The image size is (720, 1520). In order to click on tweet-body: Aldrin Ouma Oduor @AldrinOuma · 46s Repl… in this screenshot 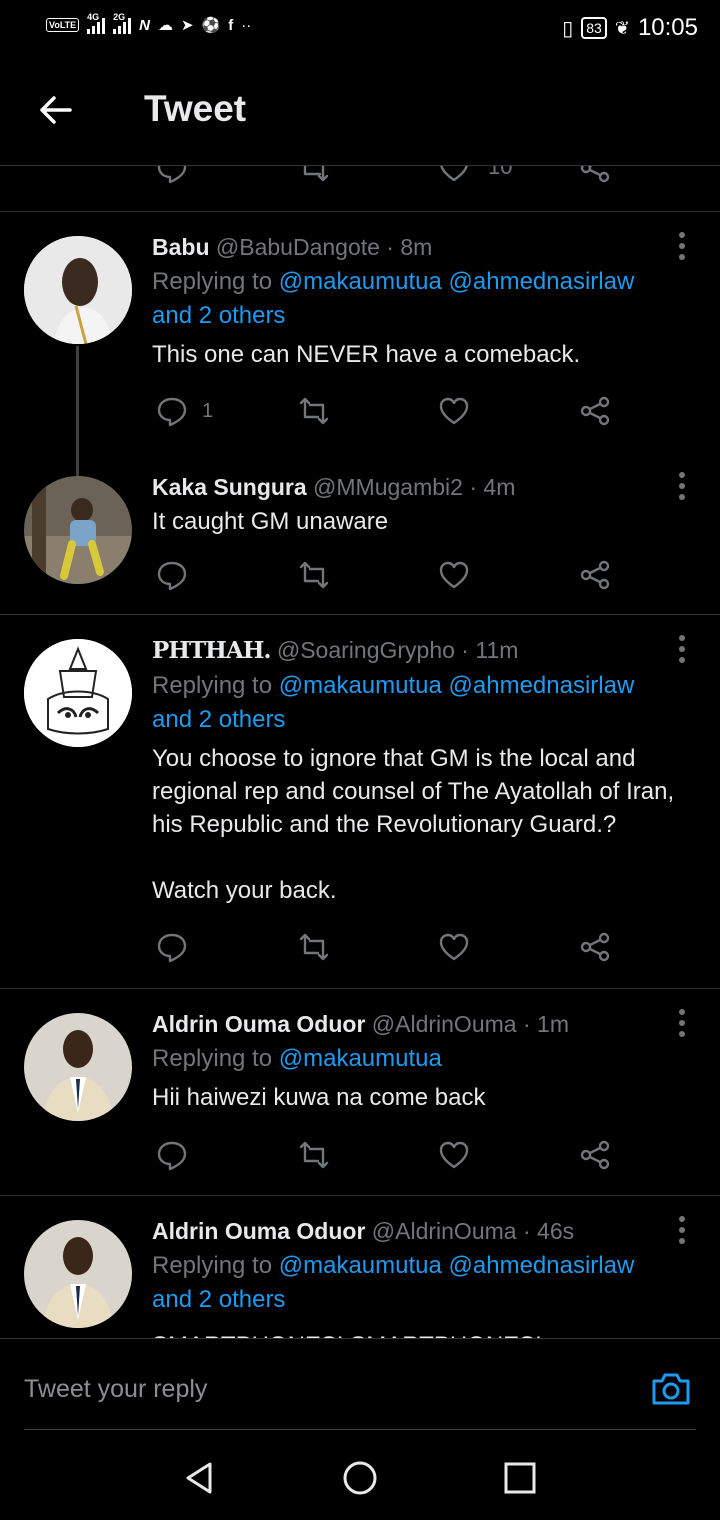, I will do `click(416, 1276)`.